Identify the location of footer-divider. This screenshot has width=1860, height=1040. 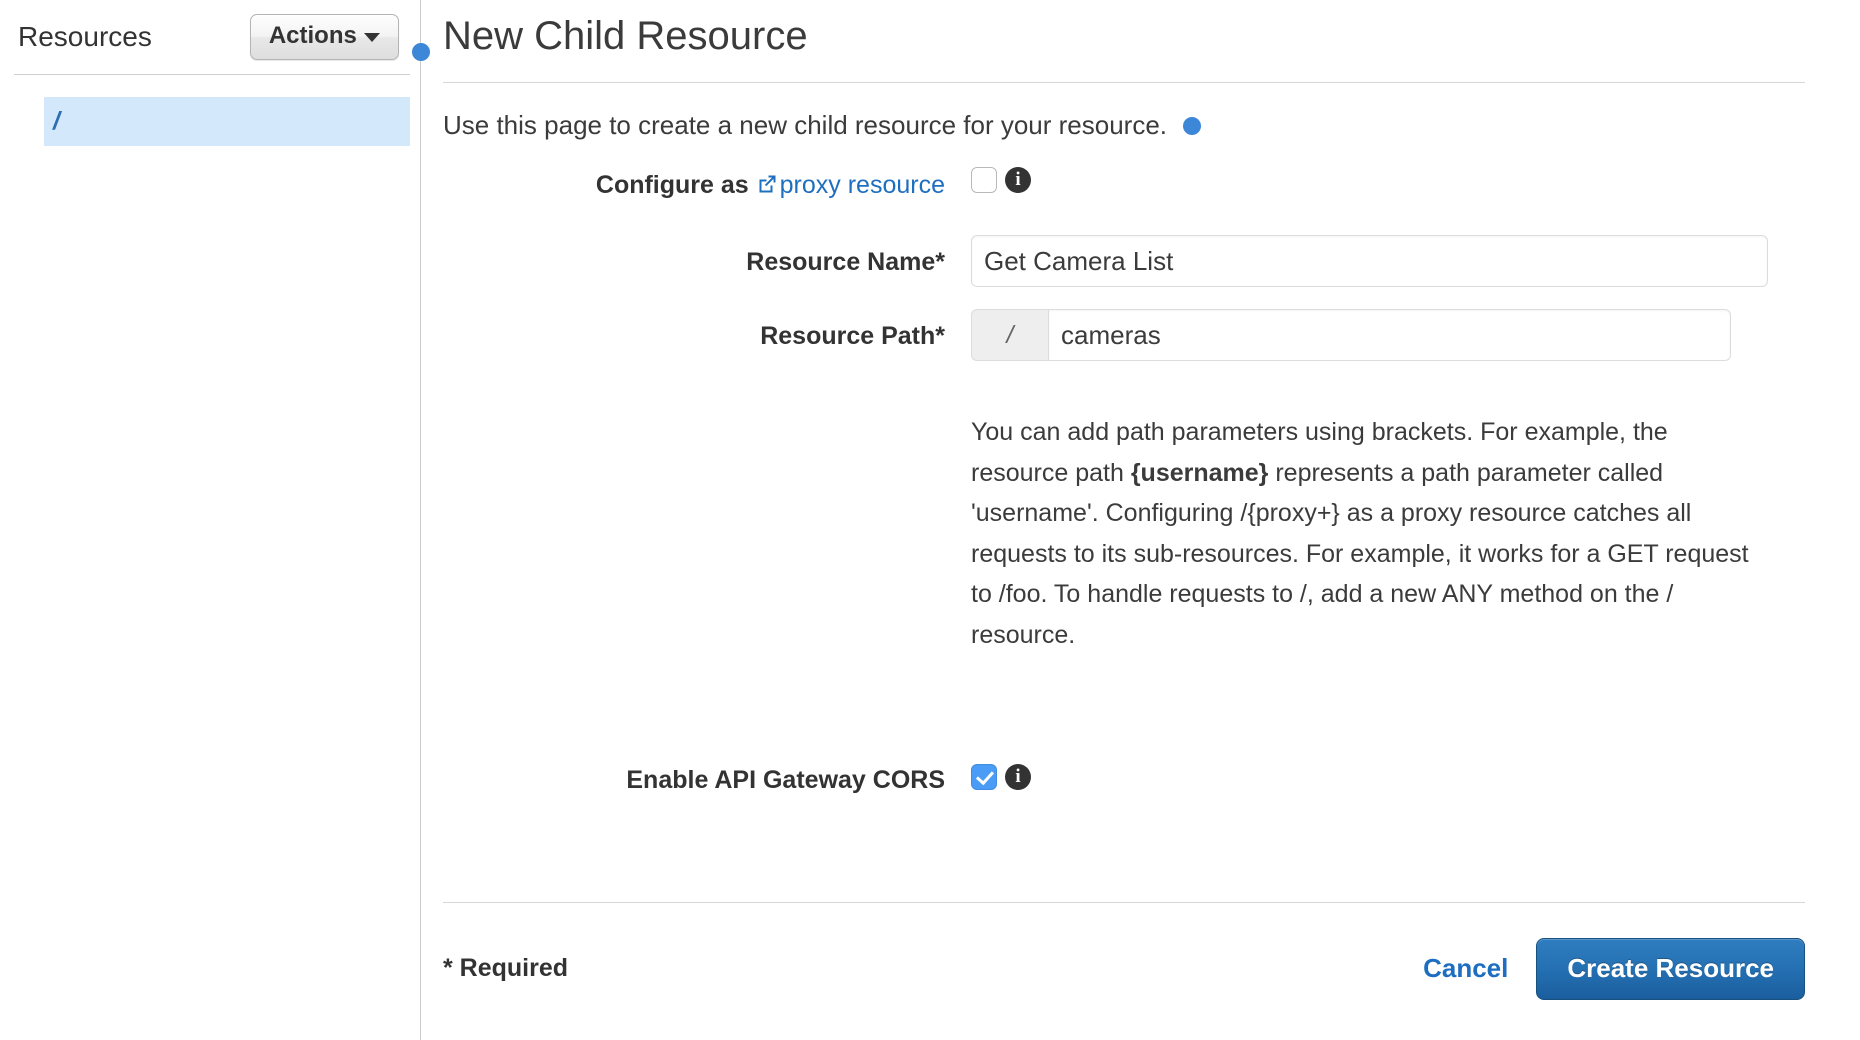
(1124, 902).